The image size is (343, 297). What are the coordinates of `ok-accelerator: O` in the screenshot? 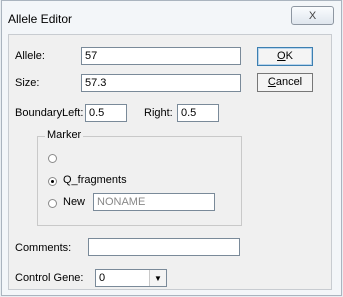 It's located at (281, 56).